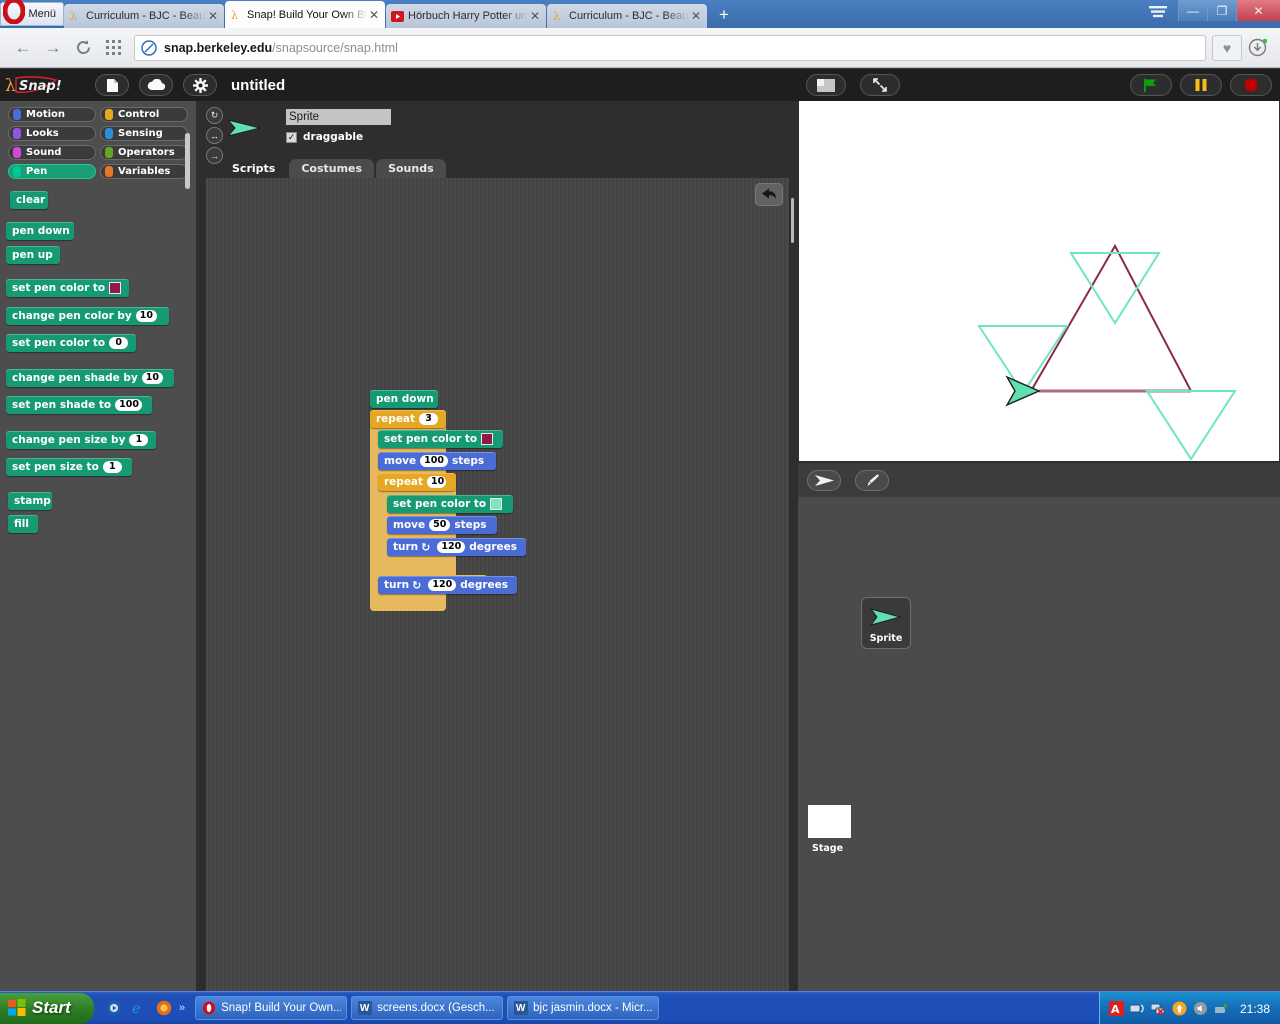 This screenshot has height=1024, width=1280. I want to click on script-move-outer-block: move 100 steps, so click(437, 461).